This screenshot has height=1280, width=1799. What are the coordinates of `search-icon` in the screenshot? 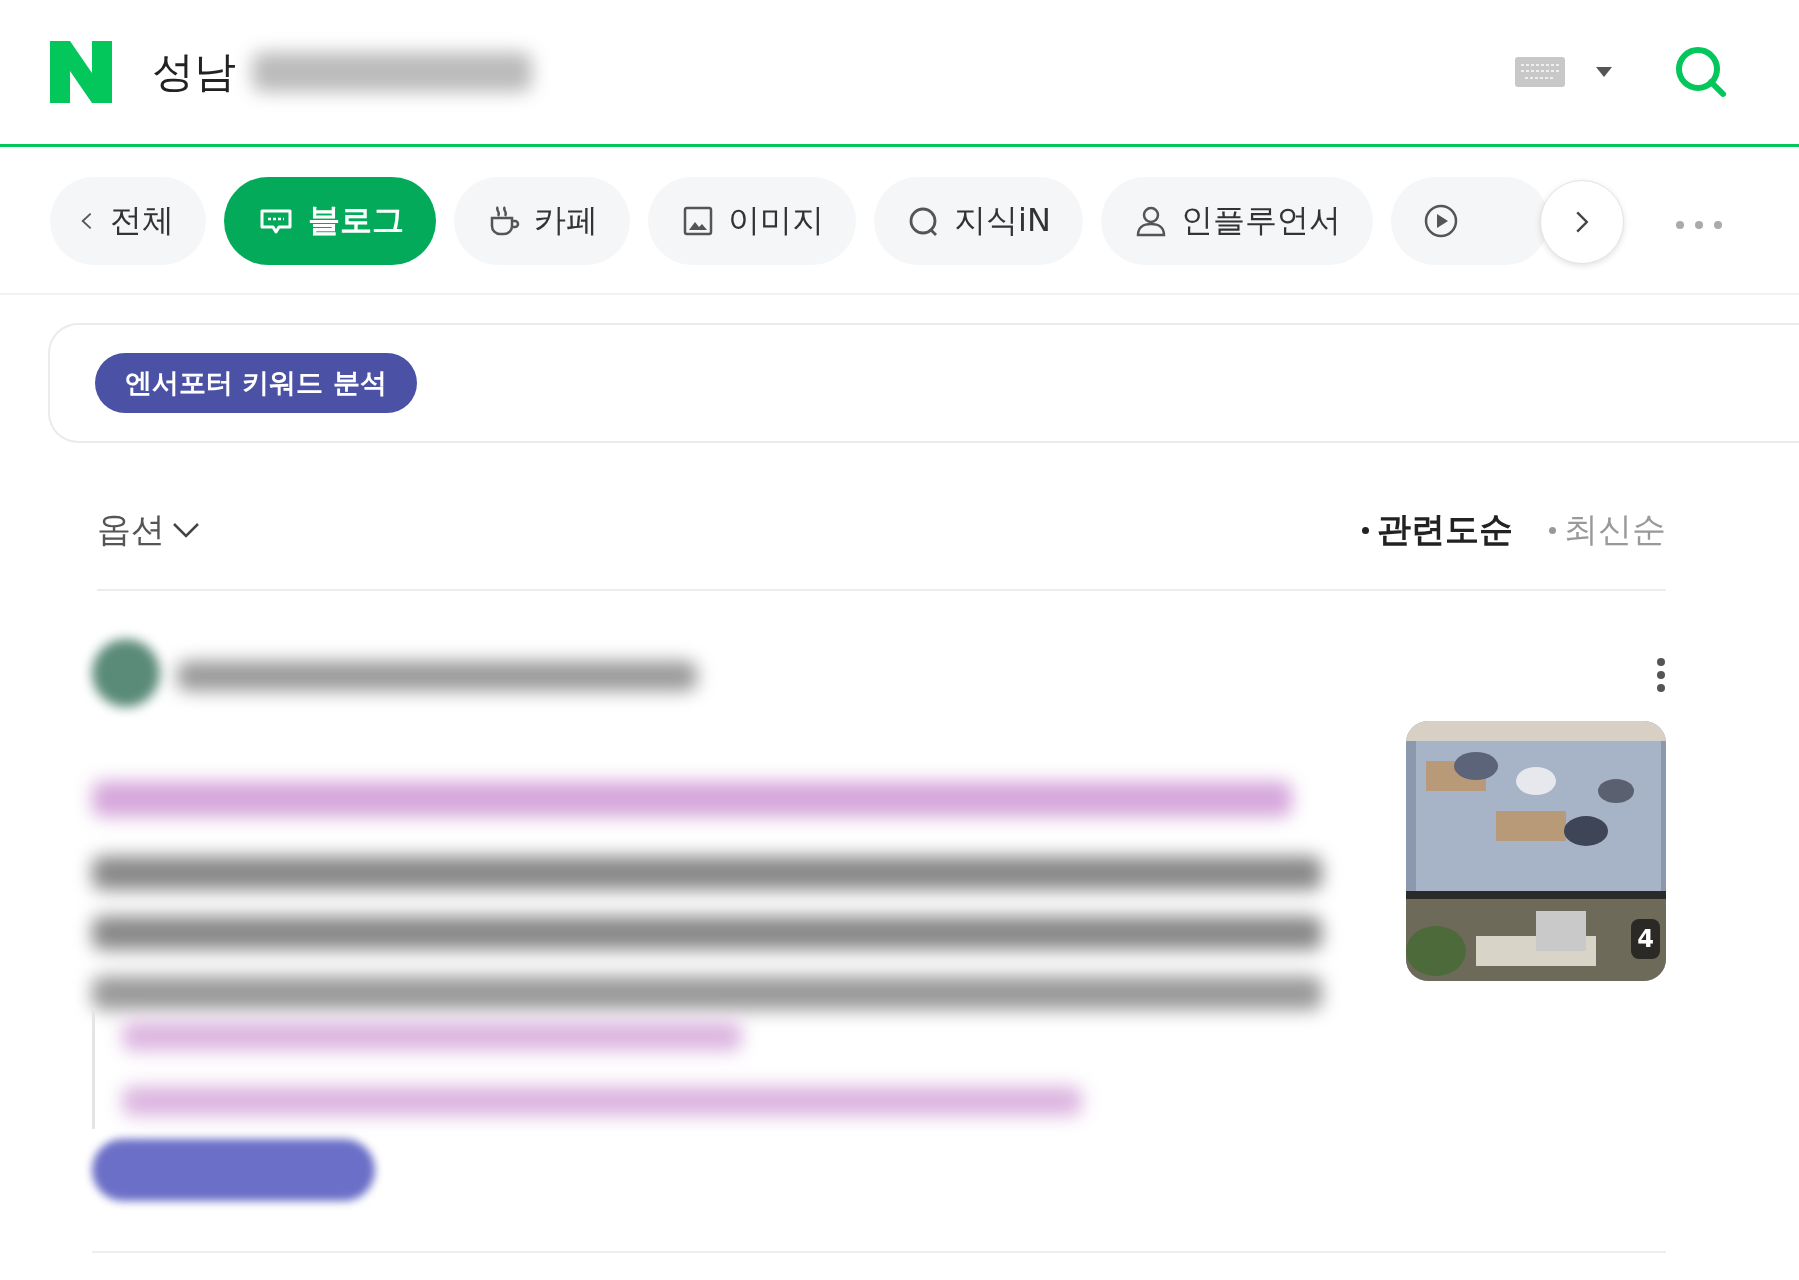 It's located at (1701, 72).